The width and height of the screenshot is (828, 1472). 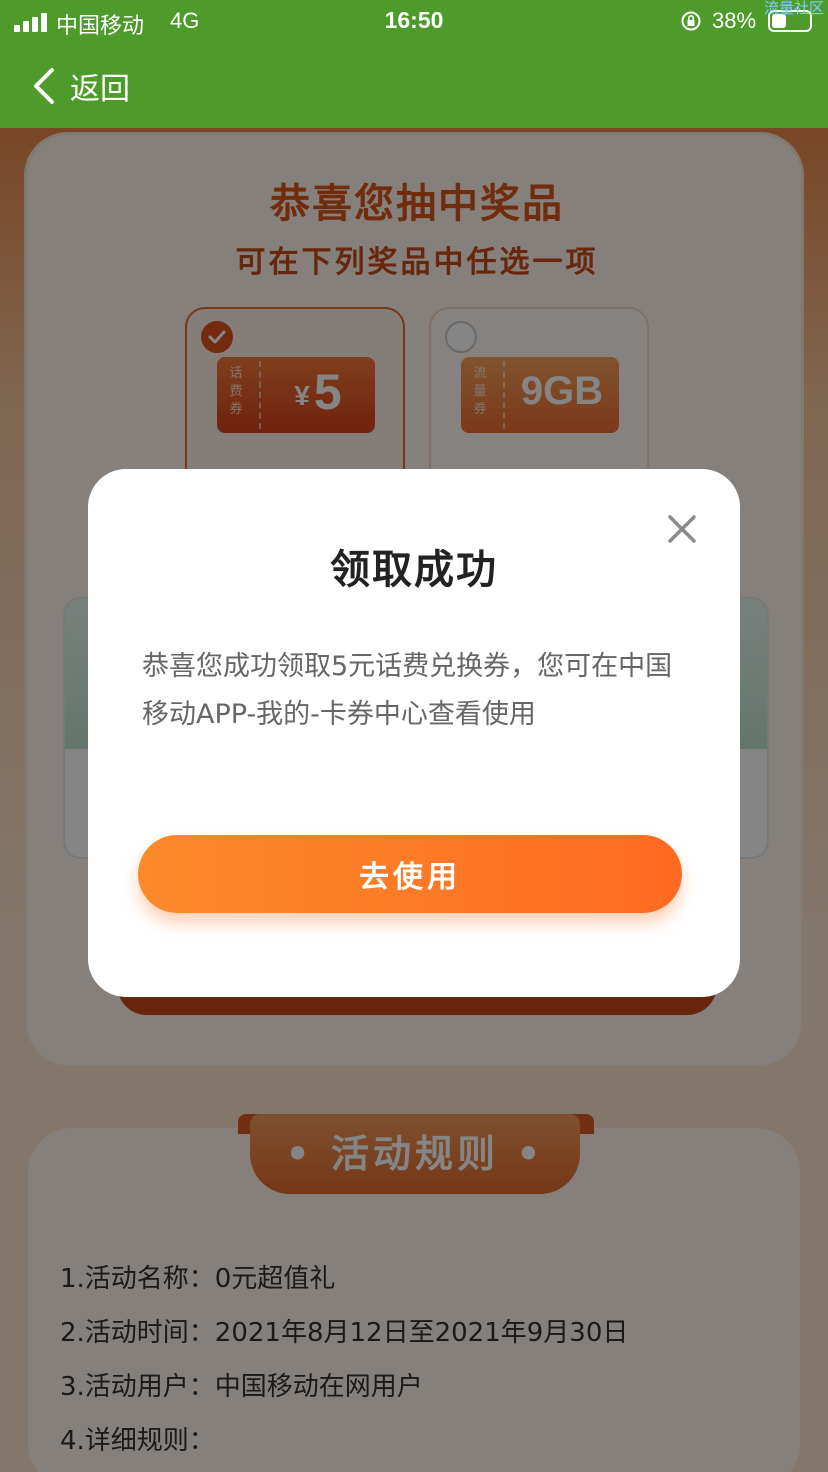 I want to click on chevron-left-icon, so click(x=44, y=86).